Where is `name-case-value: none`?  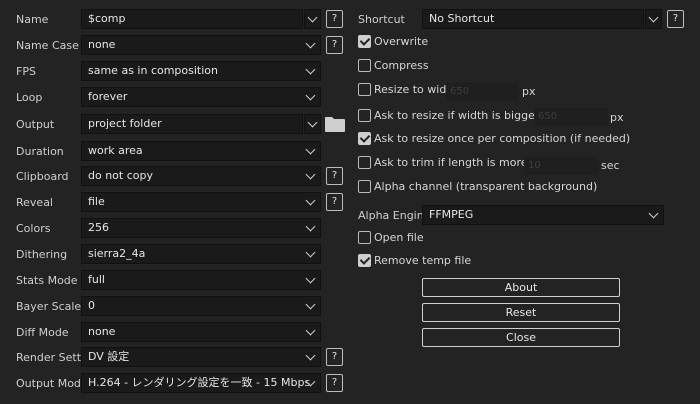 name-case-value: none is located at coordinates (102, 44).